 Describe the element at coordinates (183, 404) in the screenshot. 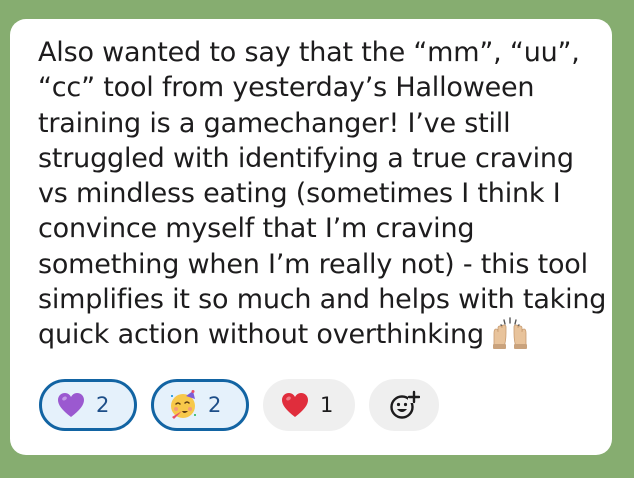

I see `partying-face-emoji` at that location.